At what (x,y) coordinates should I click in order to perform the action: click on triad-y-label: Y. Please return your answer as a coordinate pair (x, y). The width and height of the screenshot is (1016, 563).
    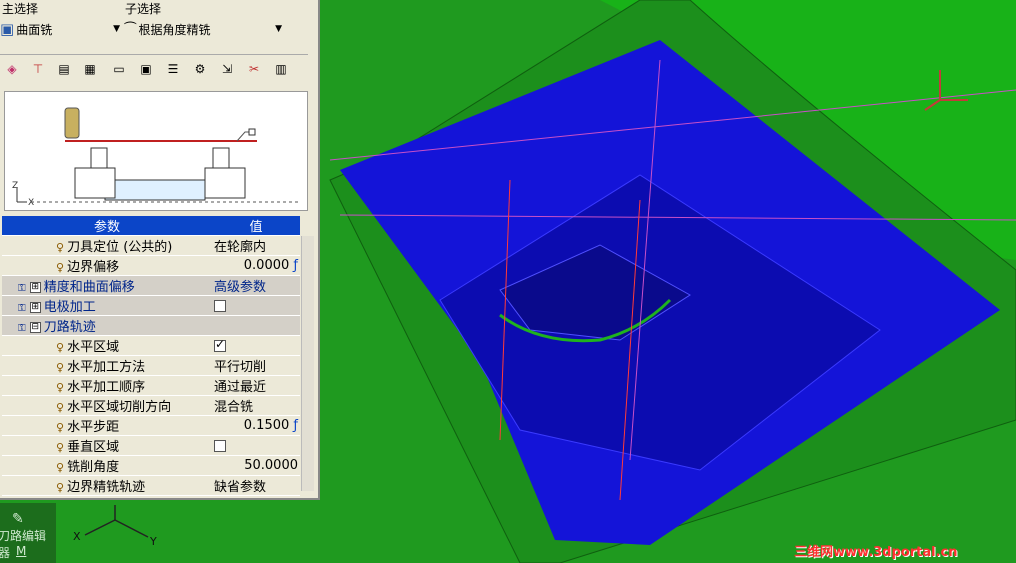
    Looking at the image, I should click on (153, 541).